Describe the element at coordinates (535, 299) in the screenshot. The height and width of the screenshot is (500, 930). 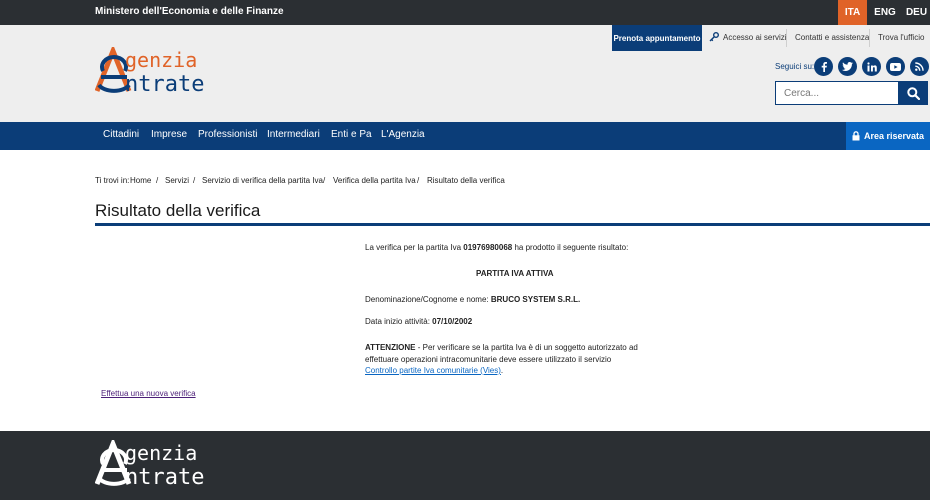
I see `denominazione-value: BRUCO SYSTEM S.R.L.` at that location.